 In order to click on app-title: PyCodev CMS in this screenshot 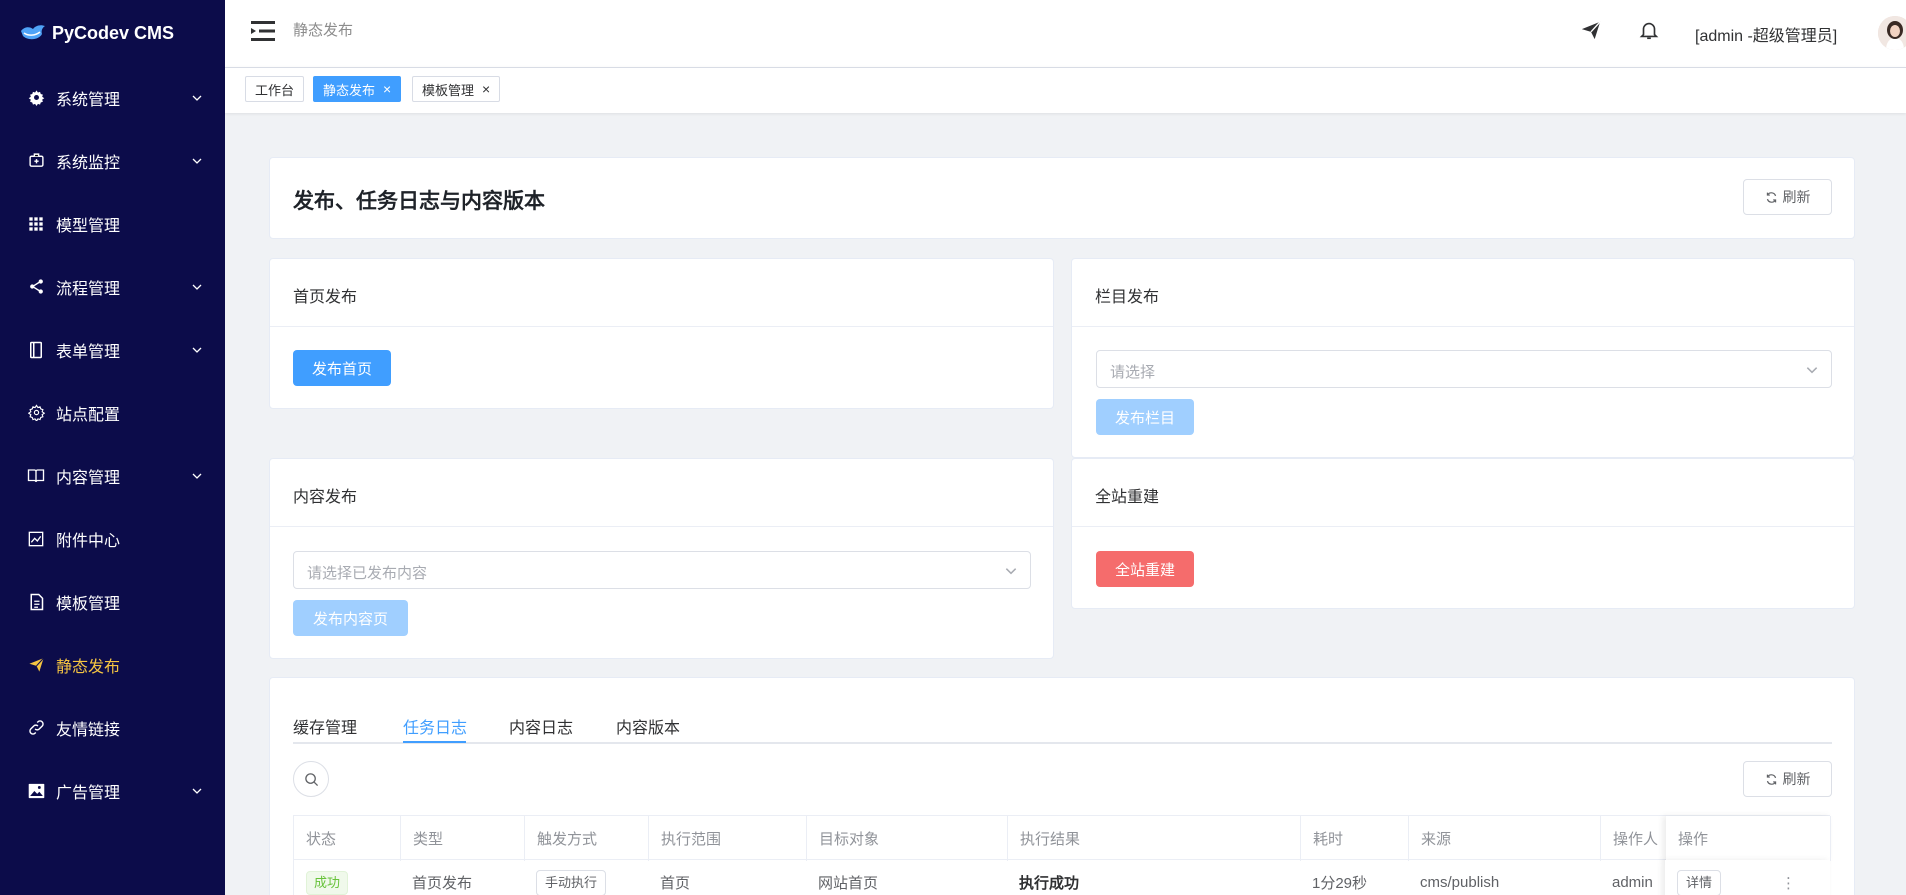, I will do `click(113, 32)`.